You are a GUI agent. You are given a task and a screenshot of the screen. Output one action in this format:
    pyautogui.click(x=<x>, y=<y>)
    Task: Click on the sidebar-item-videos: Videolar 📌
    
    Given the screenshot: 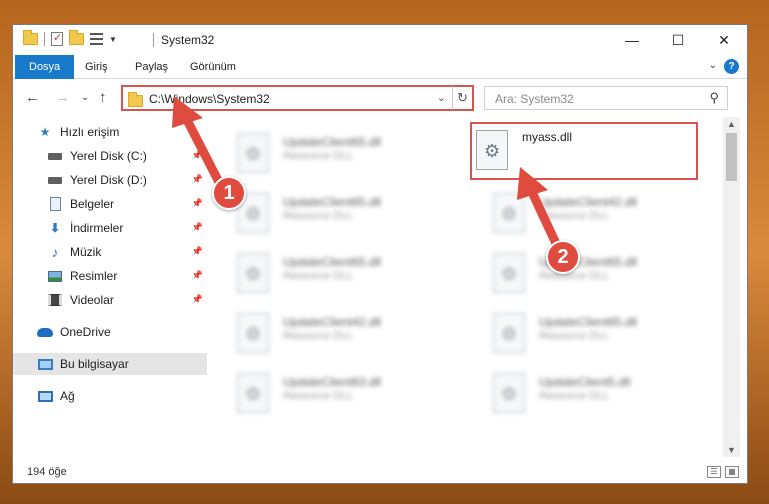 What is the action you would take?
    pyautogui.click(x=110, y=300)
    